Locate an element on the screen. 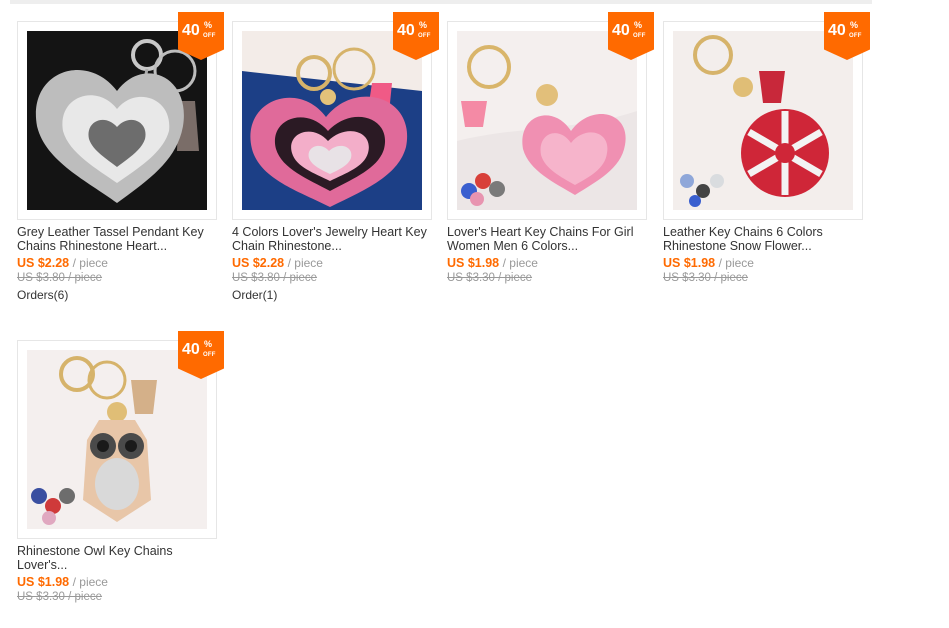 The image size is (949, 628). product-title-line: Rhinestone Owl Key Chains is located at coordinates (119, 551).